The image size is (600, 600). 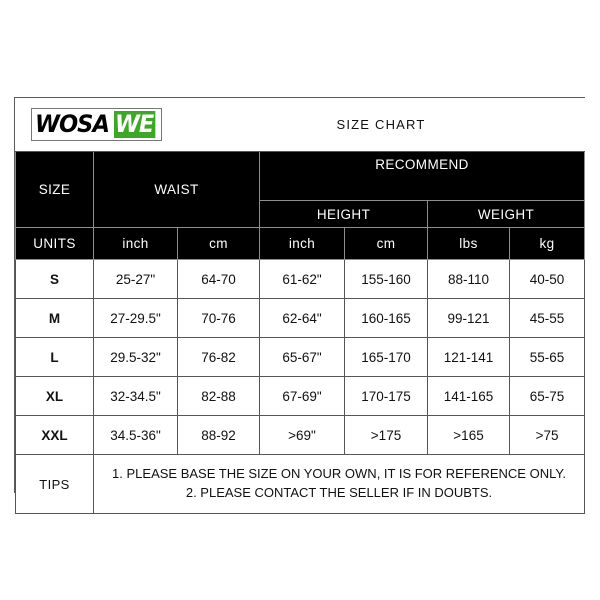 What do you see at coordinates (135, 357) in the screenshot?
I see `cell-waist-inch: 29.5-32"` at bounding box center [135, 357].